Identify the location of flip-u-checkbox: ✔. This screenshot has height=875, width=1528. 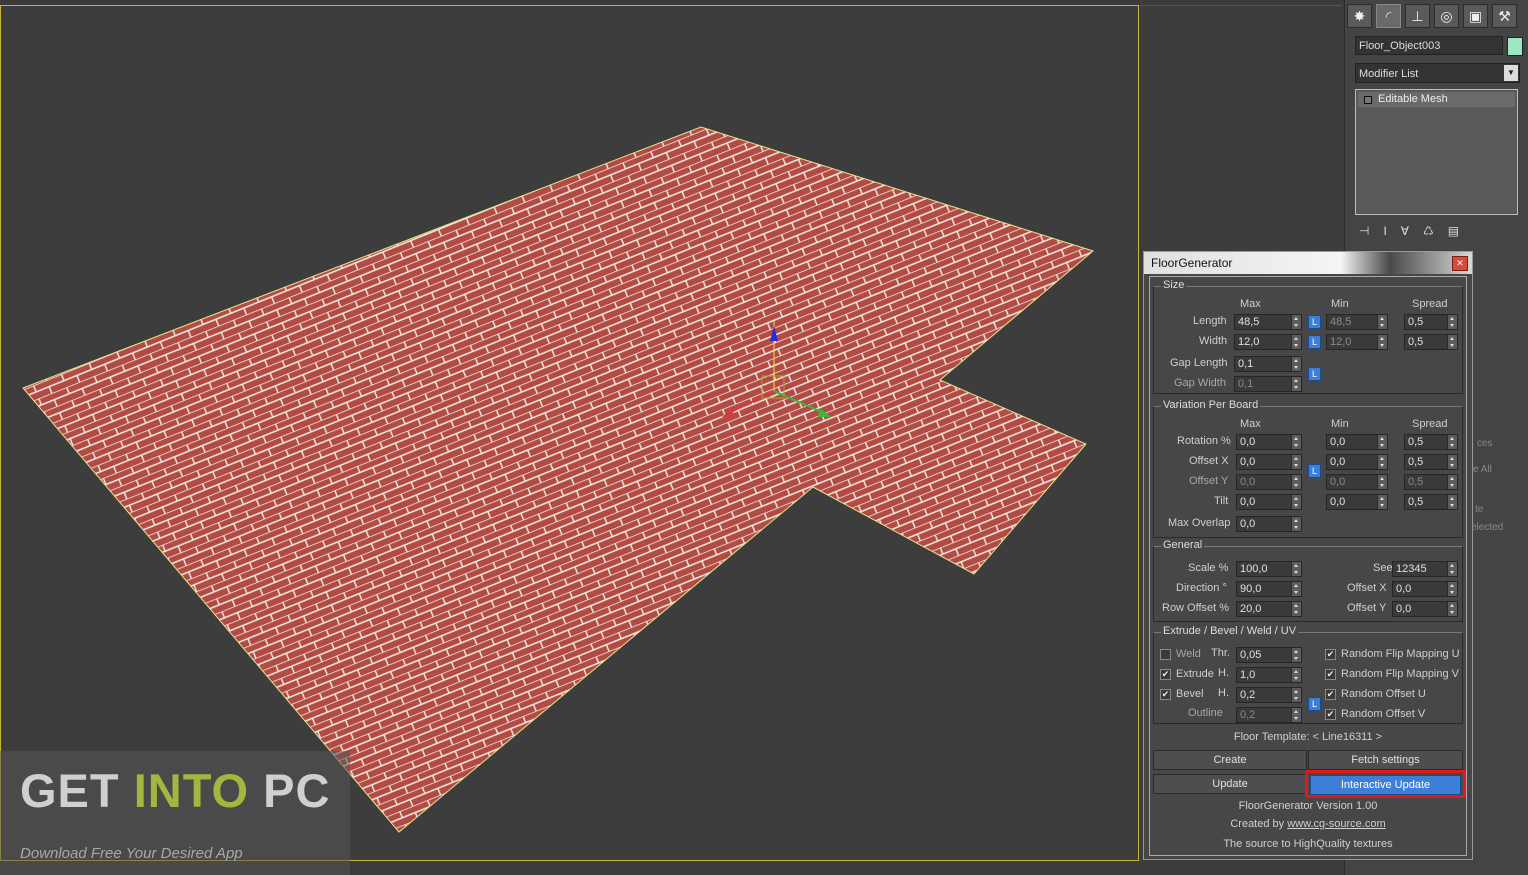
(1330, 654).